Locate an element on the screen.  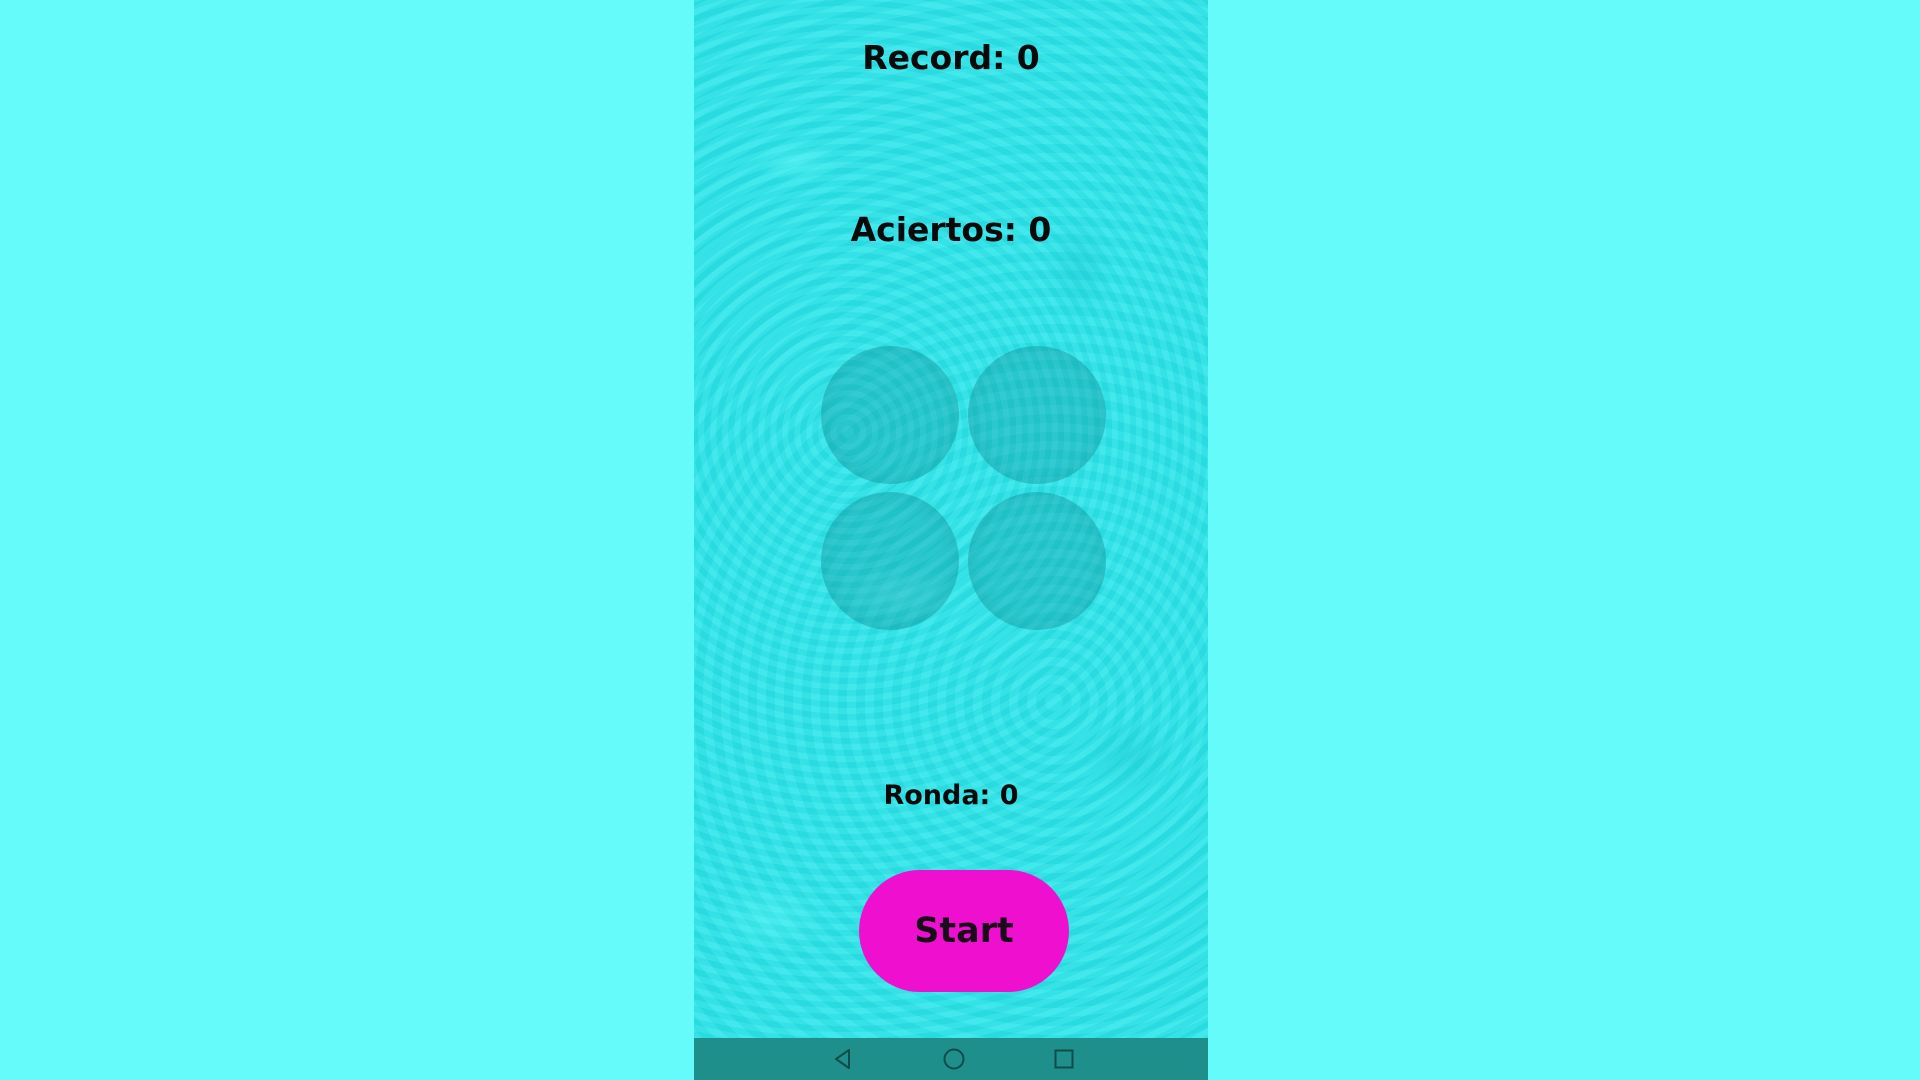
record-score: Record: 0 is located at coordinates (951, 57).